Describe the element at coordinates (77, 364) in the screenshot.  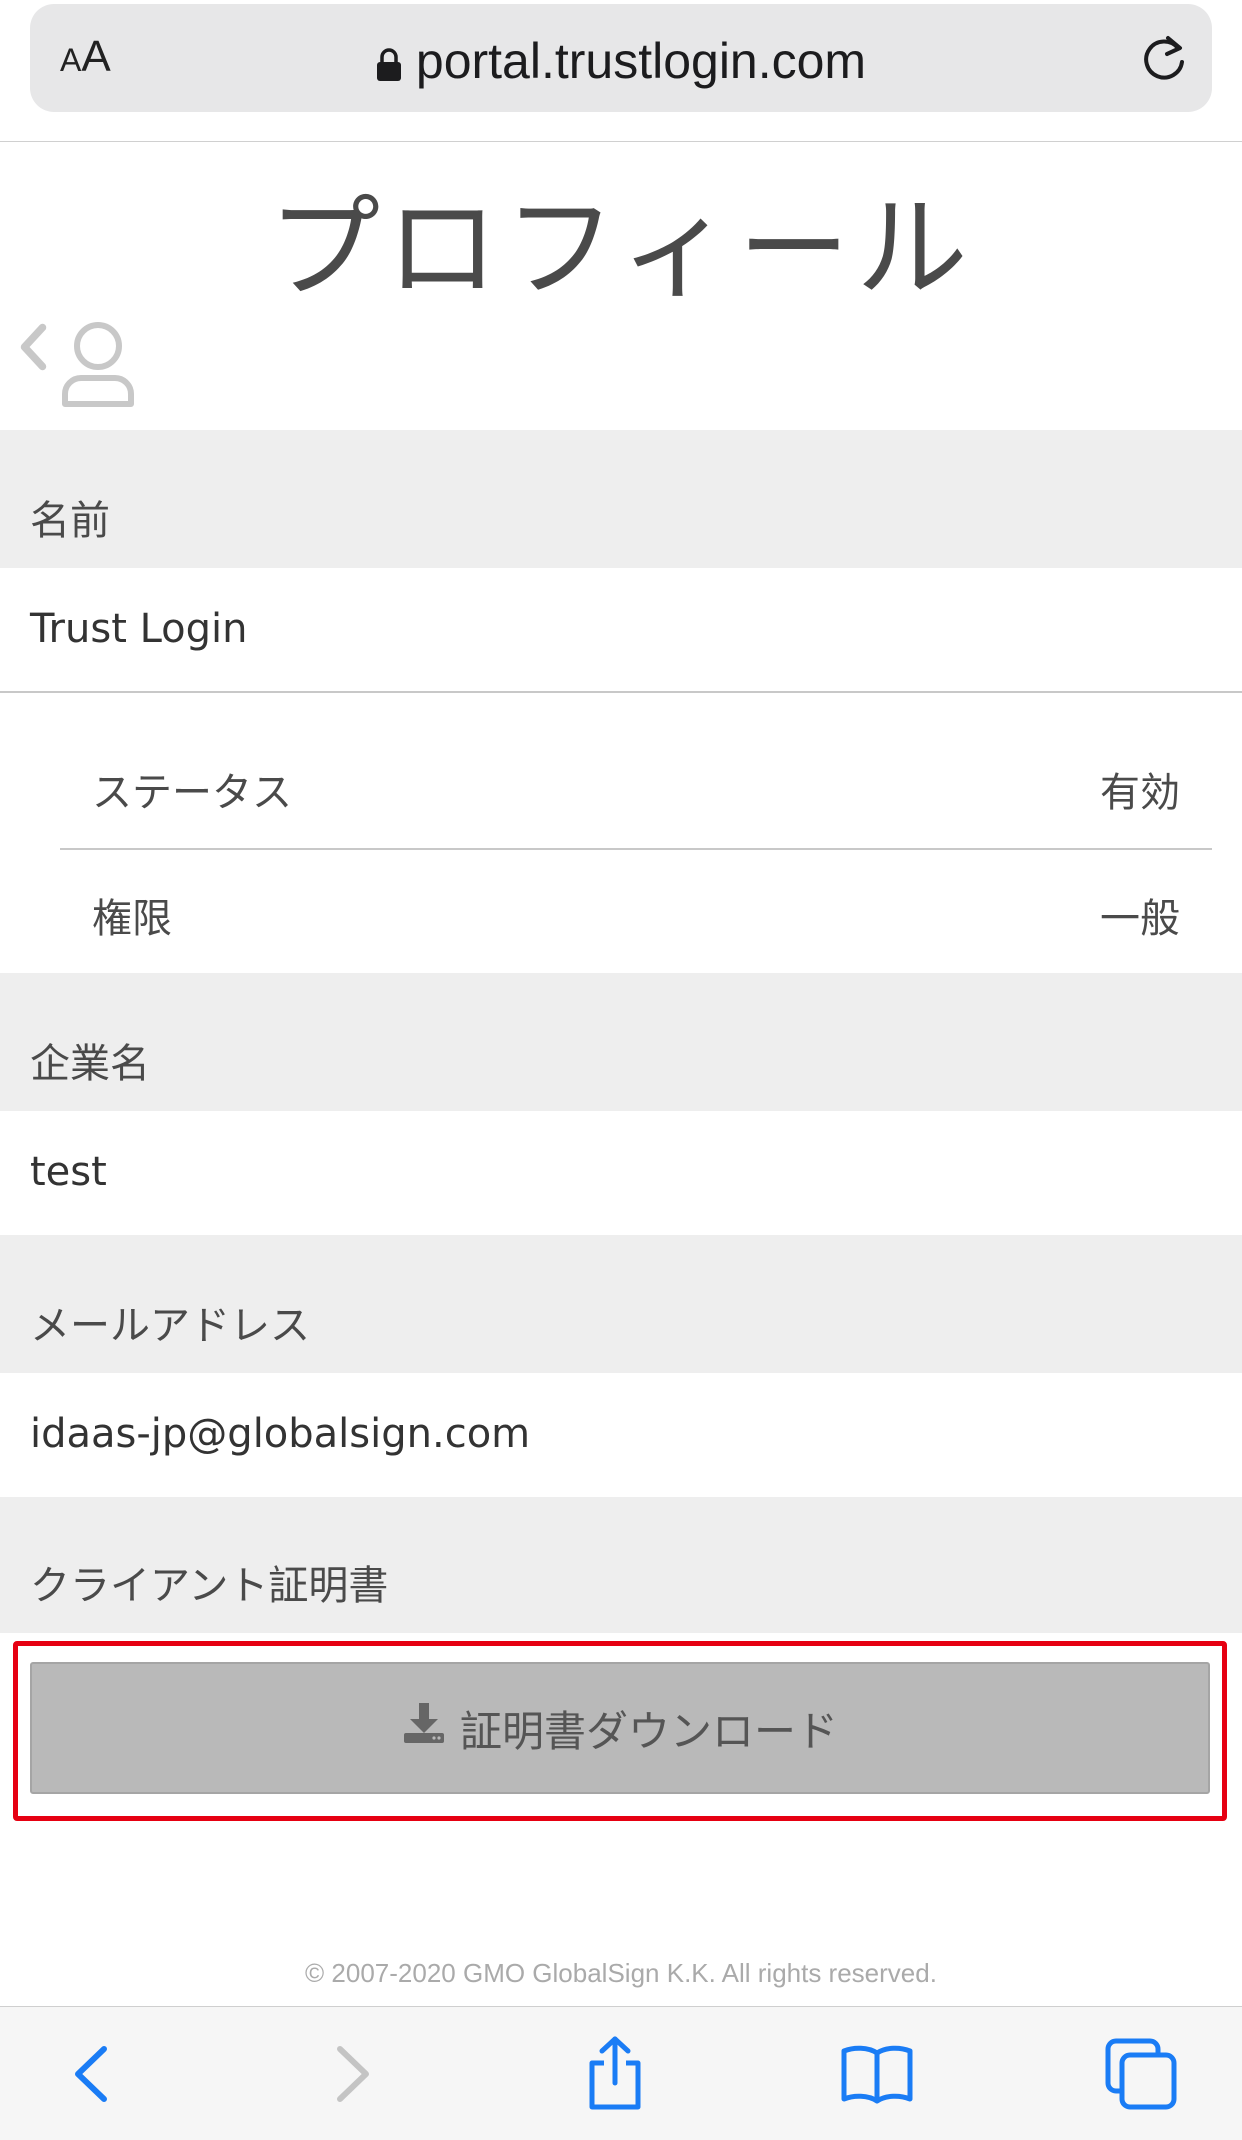
I see `user-icon` at that location.